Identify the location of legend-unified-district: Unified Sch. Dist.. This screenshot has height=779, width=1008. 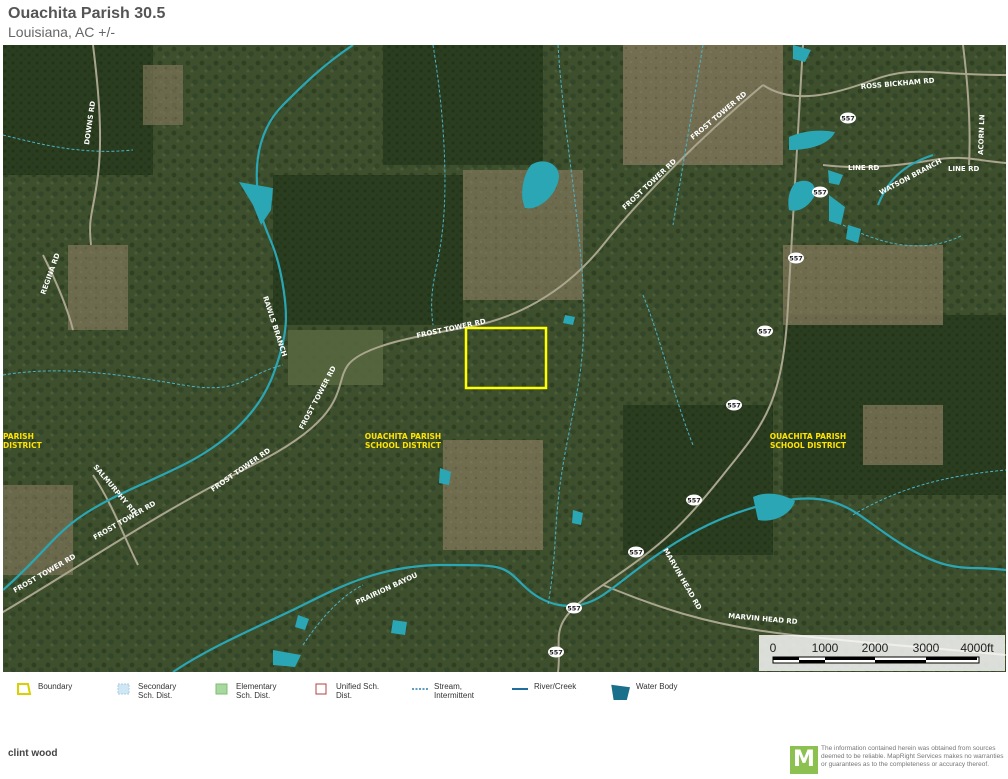
(347, 691).